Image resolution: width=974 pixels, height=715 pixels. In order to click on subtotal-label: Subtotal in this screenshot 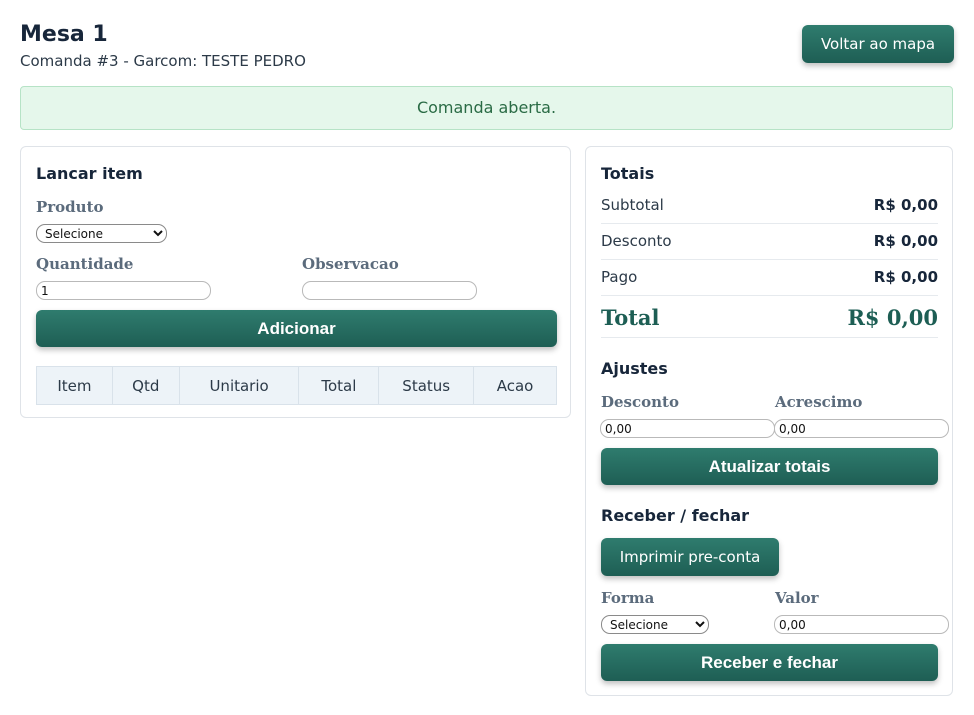, I will do `click(632, 205)`.